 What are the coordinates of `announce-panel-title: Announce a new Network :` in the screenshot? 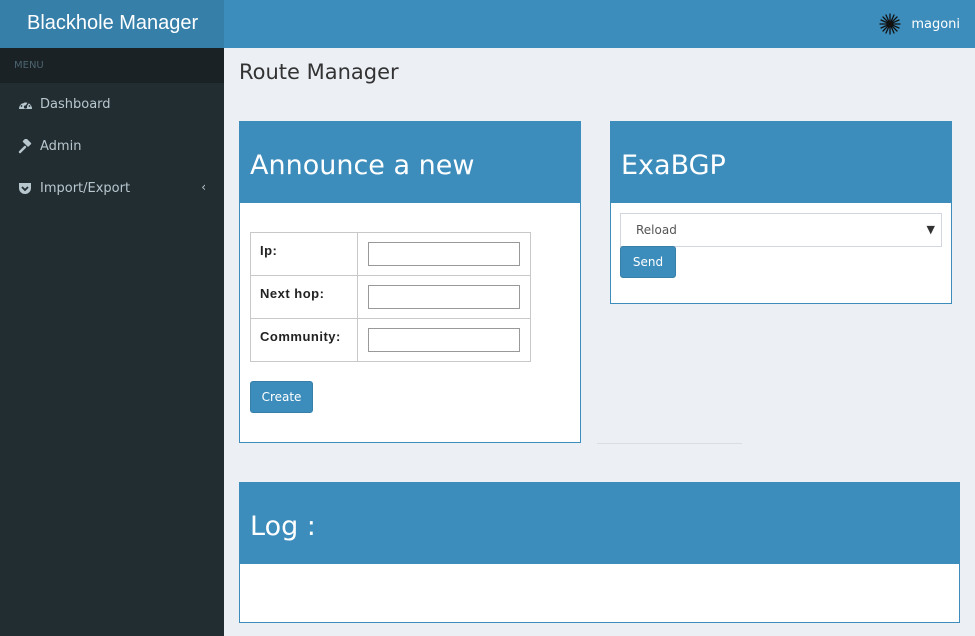 It's located at (410, 195).